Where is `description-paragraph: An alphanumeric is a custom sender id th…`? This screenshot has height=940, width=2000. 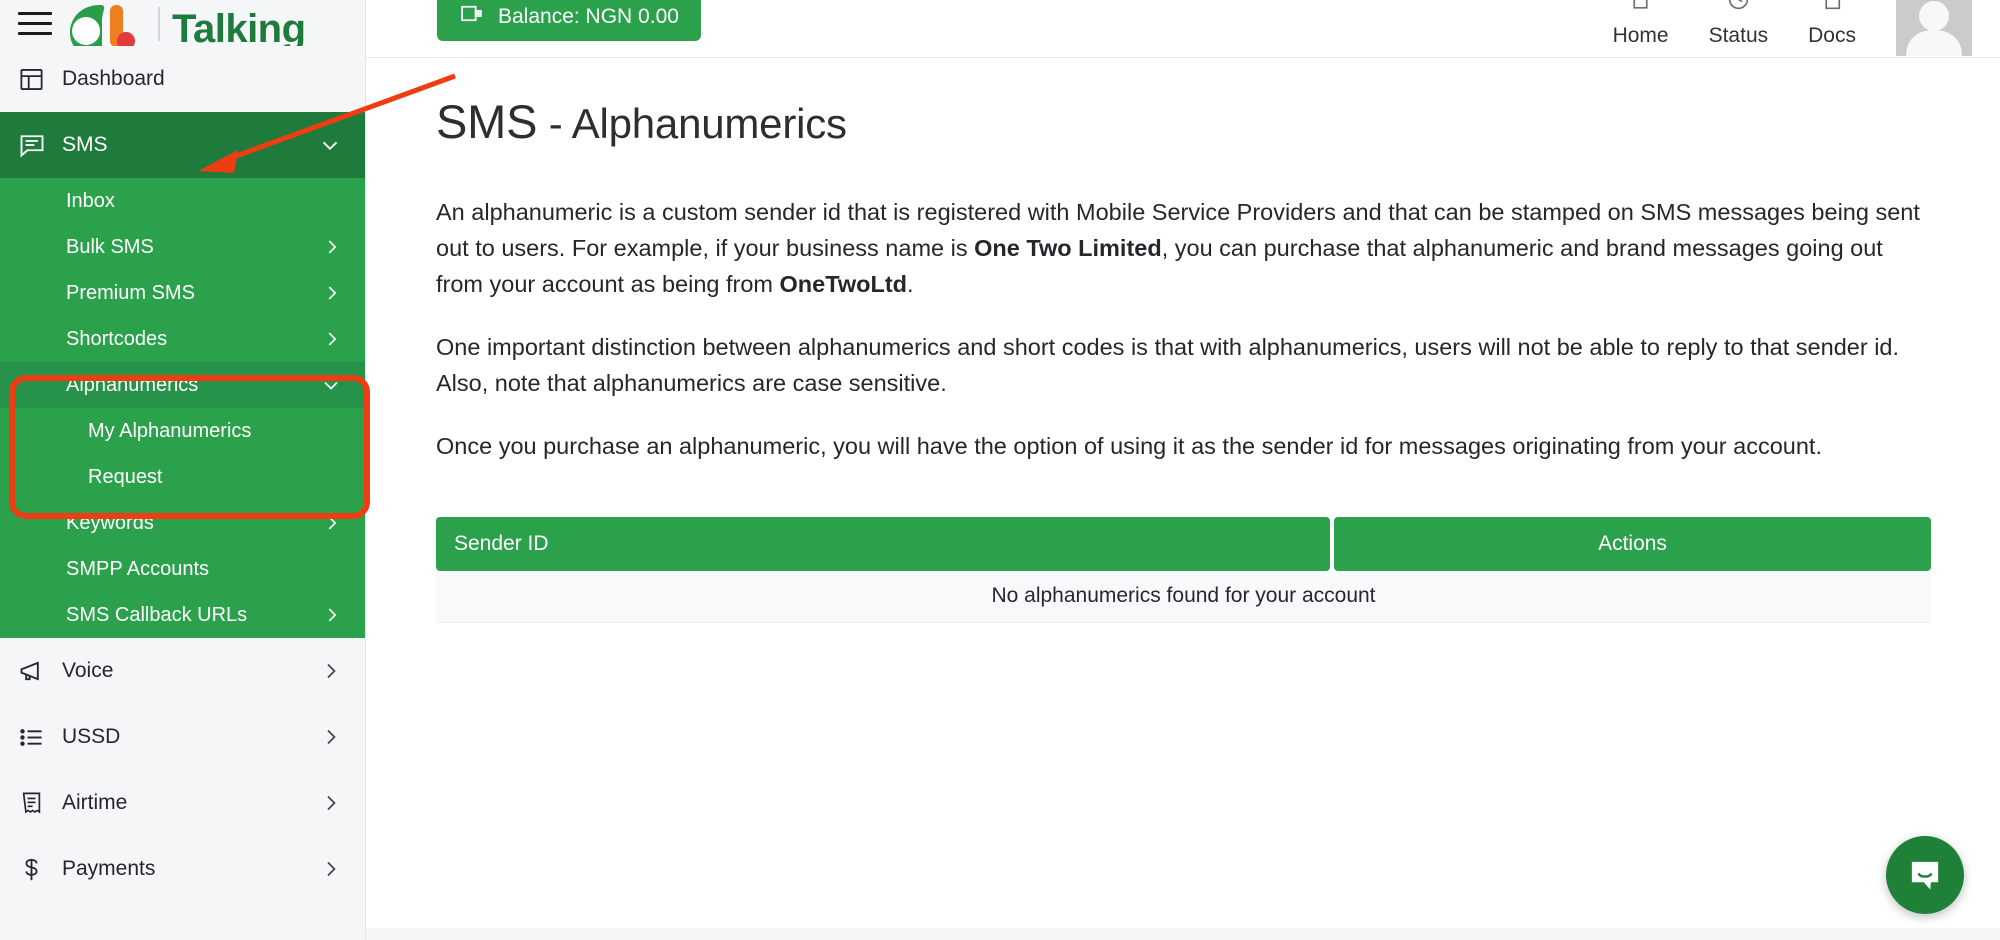 description-paragraph: An alphanumeric is a custom sender id th… is located at coordinates (1186, 249).